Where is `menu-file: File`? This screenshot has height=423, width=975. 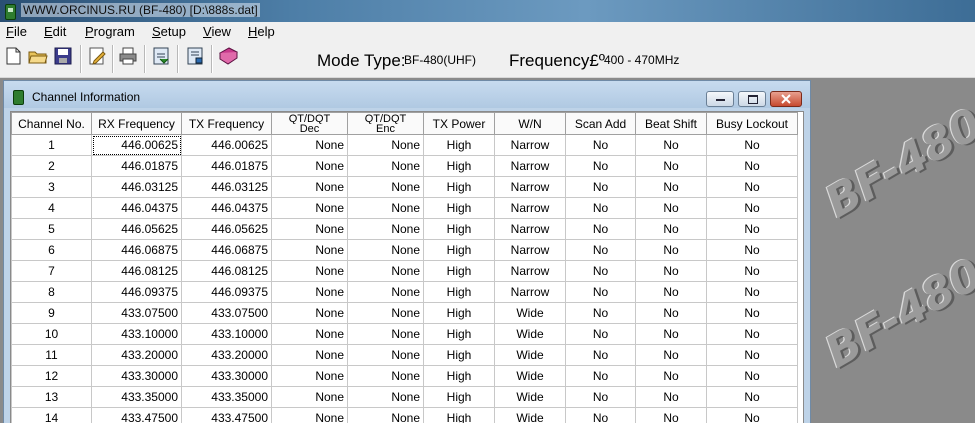
menu-file: File is located at coordinates (16, 31).